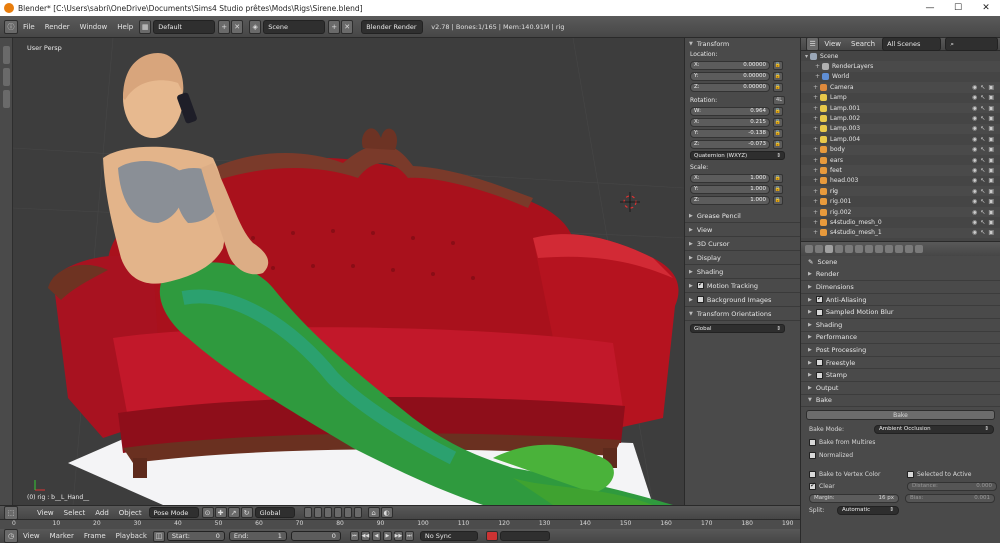  Describe the element at coordinates (950, 498) in the screenshot. I see `bias-field: Bias: 0.001` at that location.